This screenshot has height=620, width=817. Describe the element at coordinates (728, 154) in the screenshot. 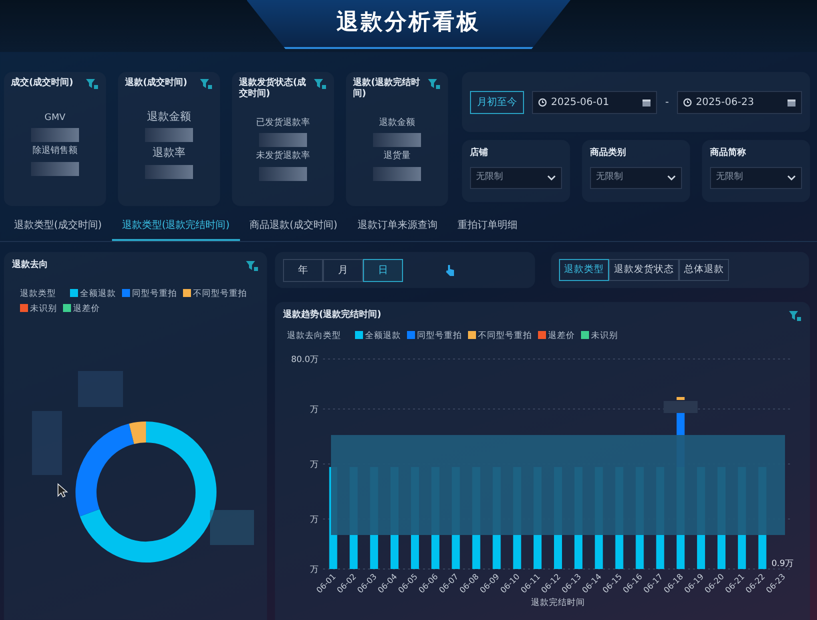

I see `filter-label: 商品简称` at that location.